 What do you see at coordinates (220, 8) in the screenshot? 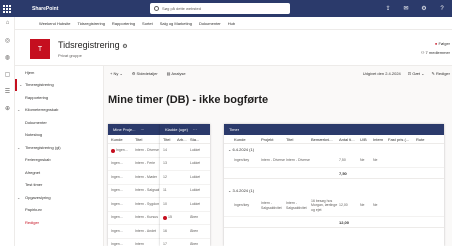
I see `search-box: Søg på dette websted` at bounding box center [220, 8].